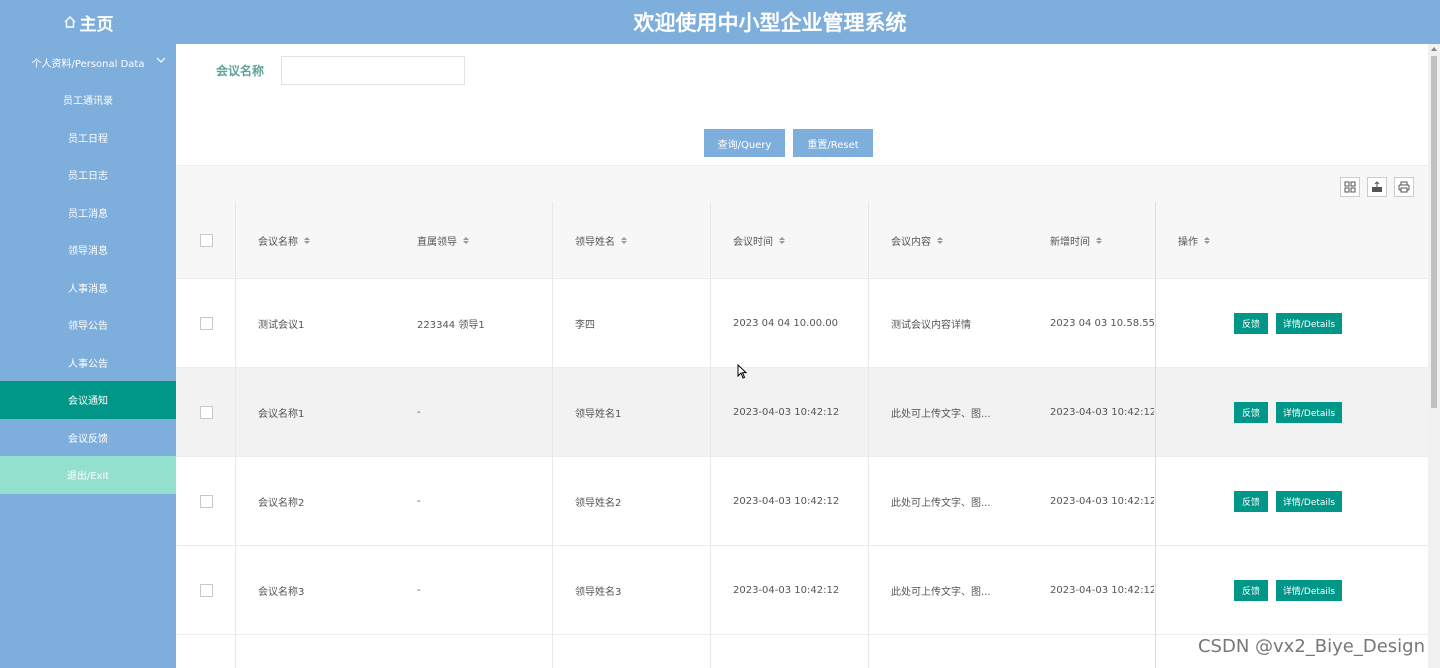 The height and width of the screenshot is (668, 1440). Describe the element at coordinates (88, 438) in the screenshot. I see `sidebar-item-meeting-feedback: 会议反馈` at that location.